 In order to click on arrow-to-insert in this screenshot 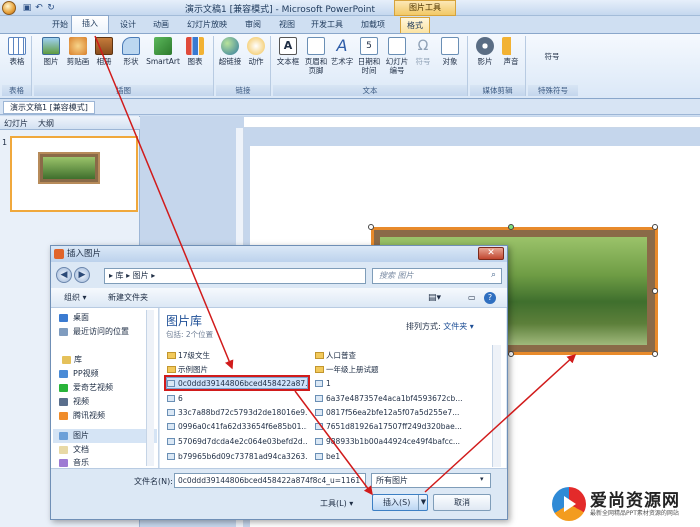, I will do `click(333, 443)`.